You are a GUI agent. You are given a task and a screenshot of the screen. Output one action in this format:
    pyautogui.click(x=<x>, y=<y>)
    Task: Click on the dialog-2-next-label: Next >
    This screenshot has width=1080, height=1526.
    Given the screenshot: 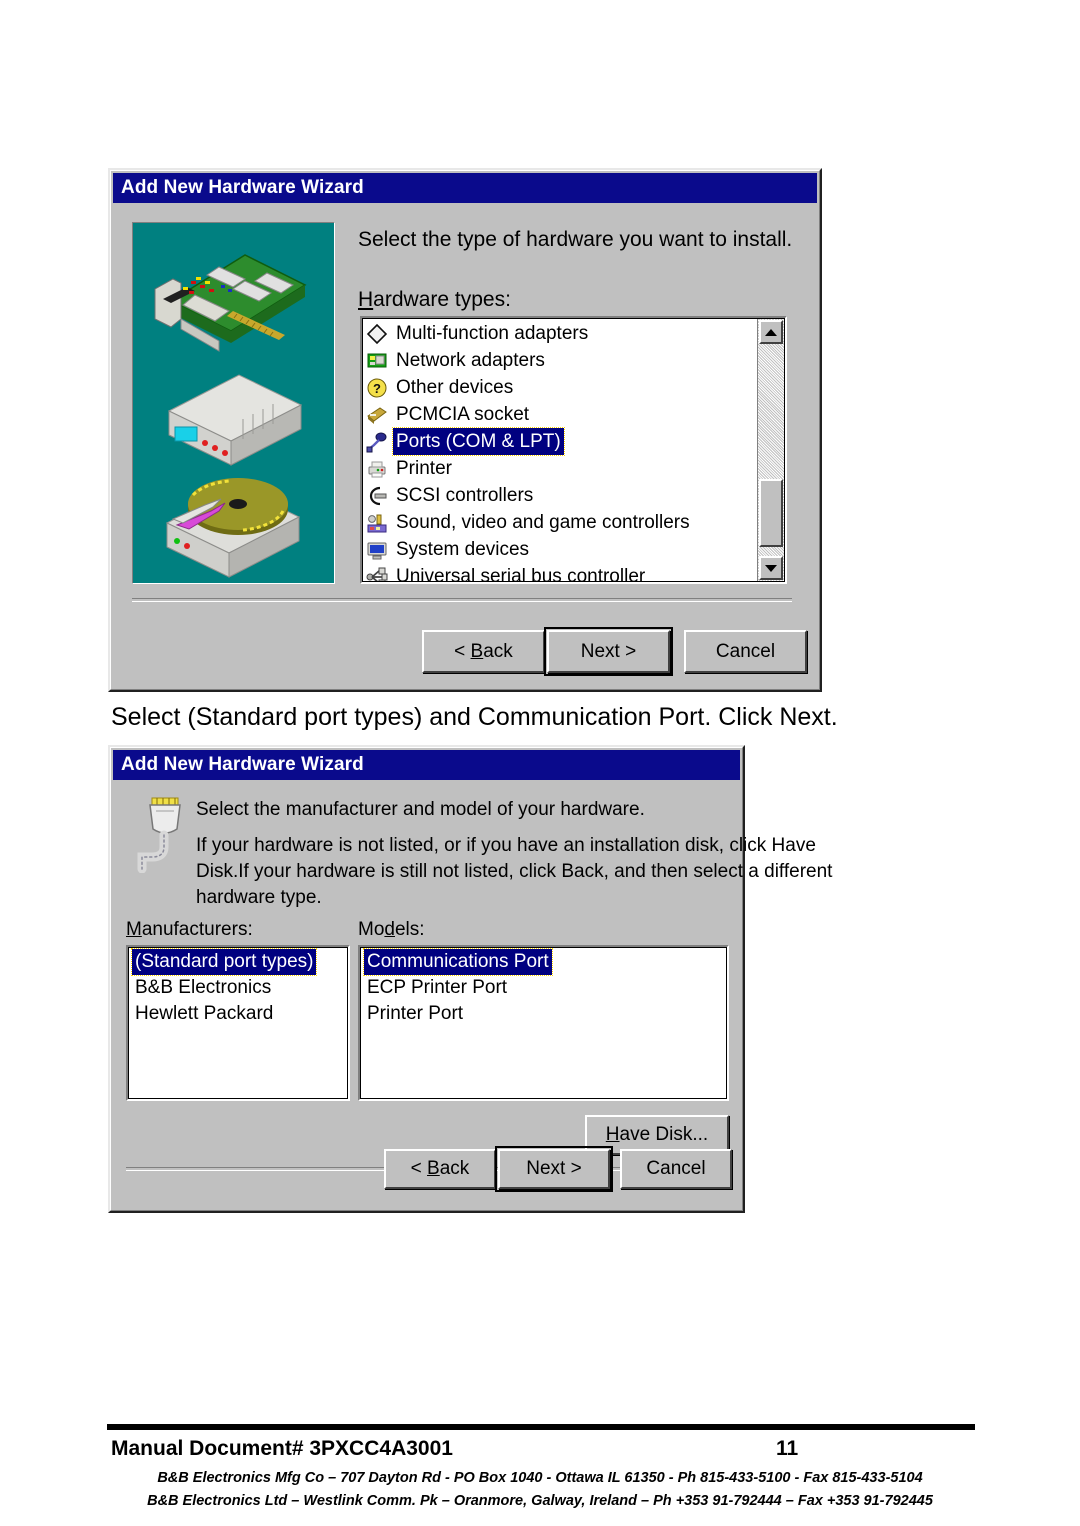 What is the action you would take?
    pyautogui.click(x=554, y=1168)
    